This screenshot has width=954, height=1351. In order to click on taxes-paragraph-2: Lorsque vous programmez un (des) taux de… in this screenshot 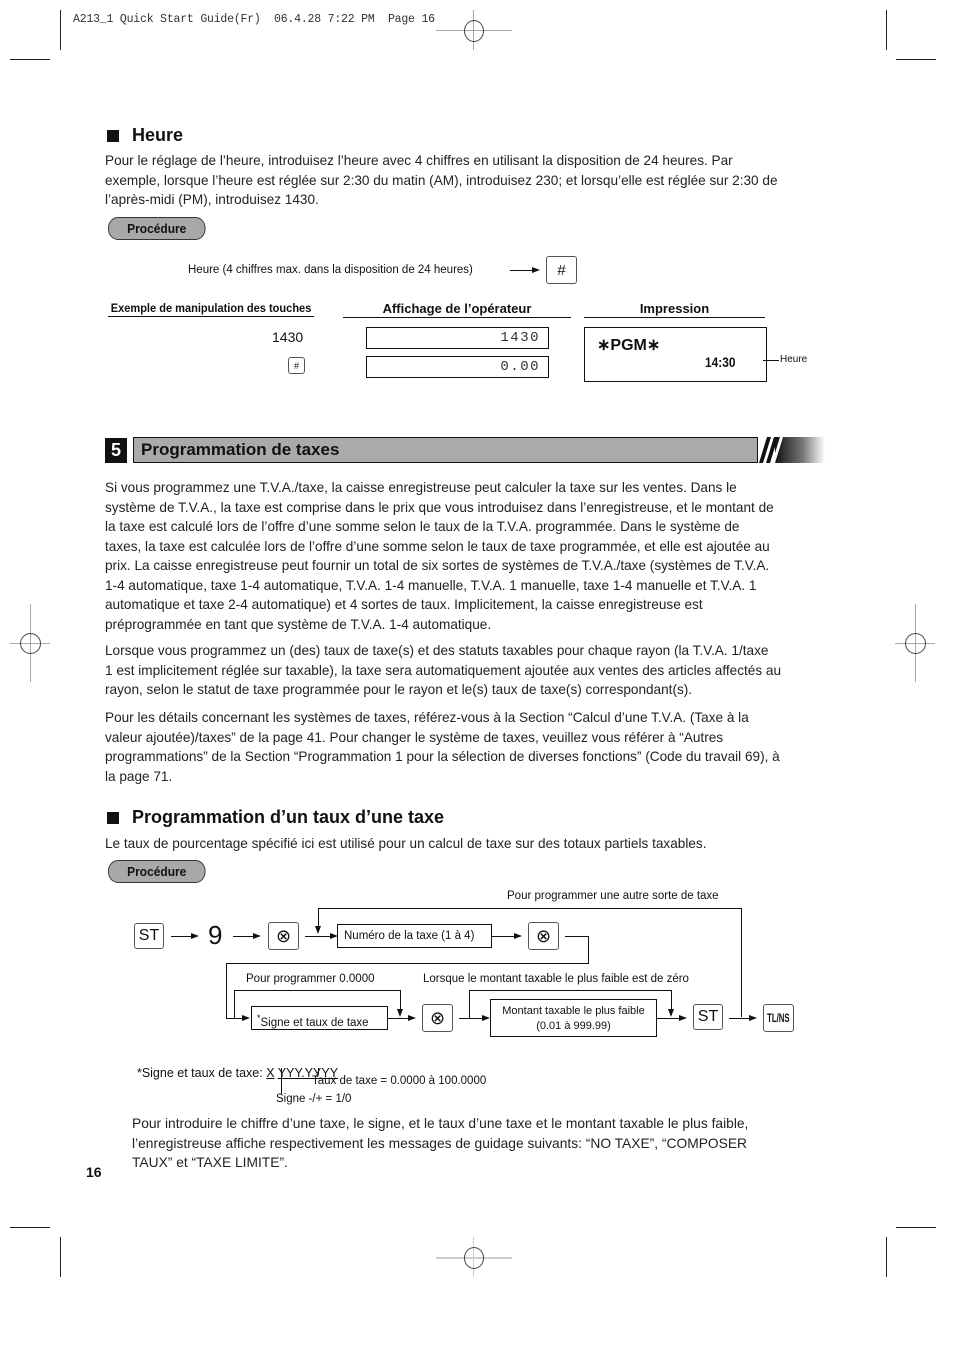, I will do `click(443, 670)`.